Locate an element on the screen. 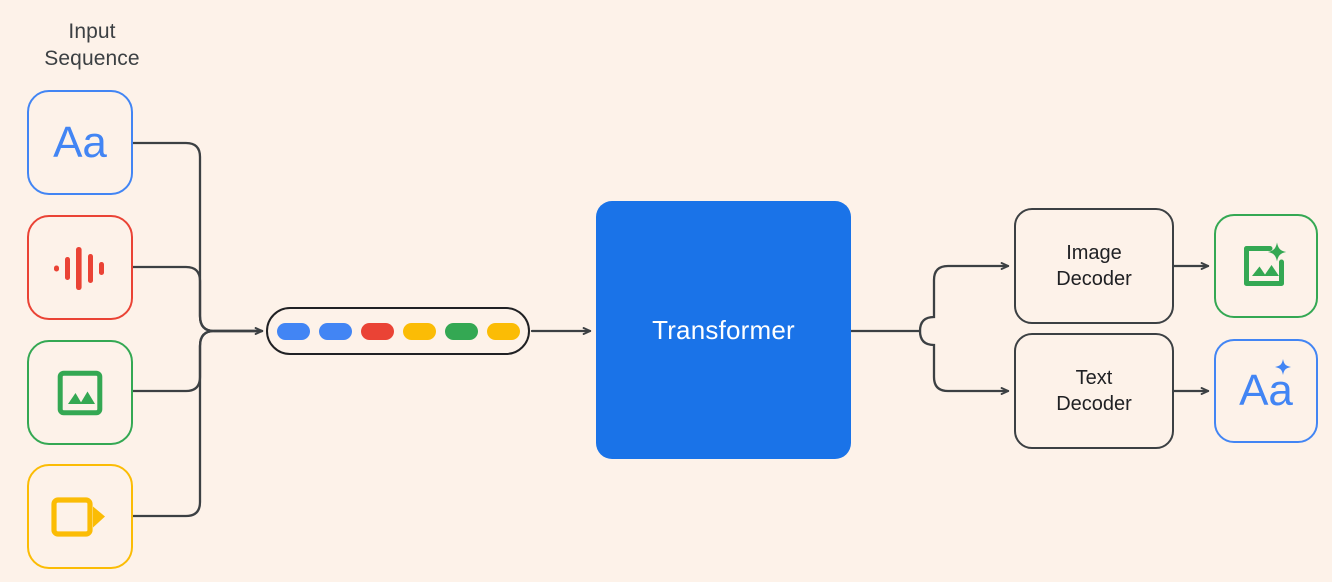 This screenshot has height=582, width=1332. transformer-label: Transformer is located at coordinates (723, 329).